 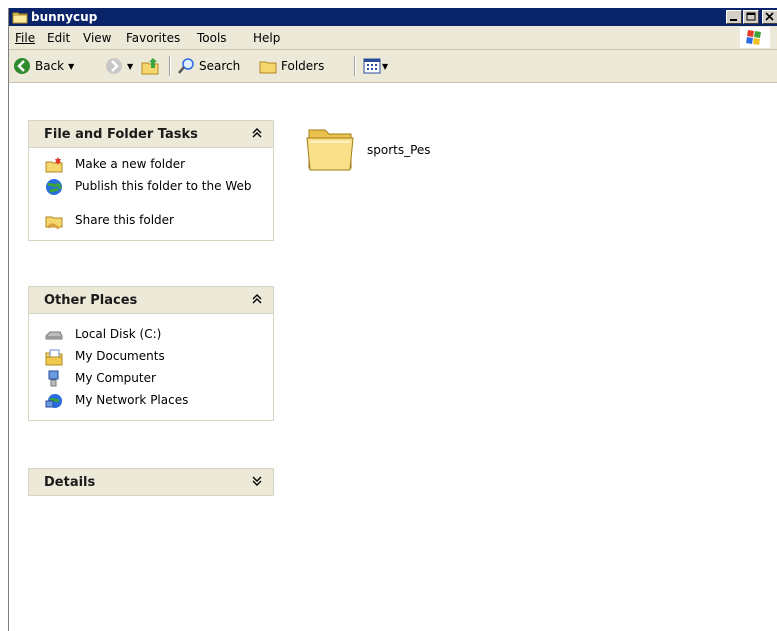 I want to click on panel-title: Details, so click(x=70, y=482).